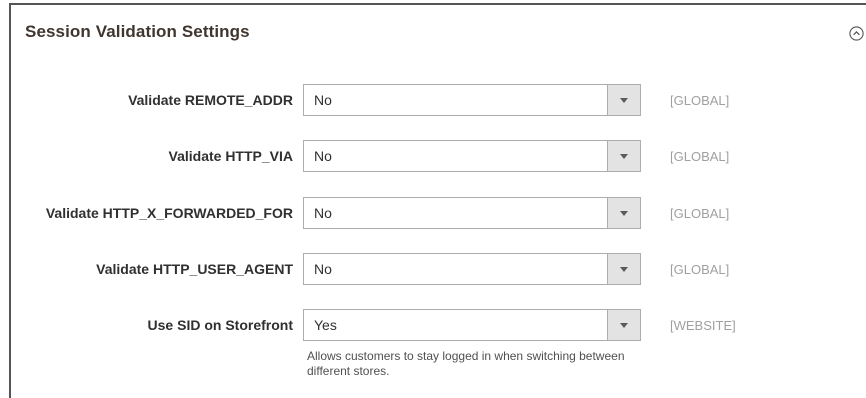  I want to click on validate-remote-addr-select: No, so click(472, 100).